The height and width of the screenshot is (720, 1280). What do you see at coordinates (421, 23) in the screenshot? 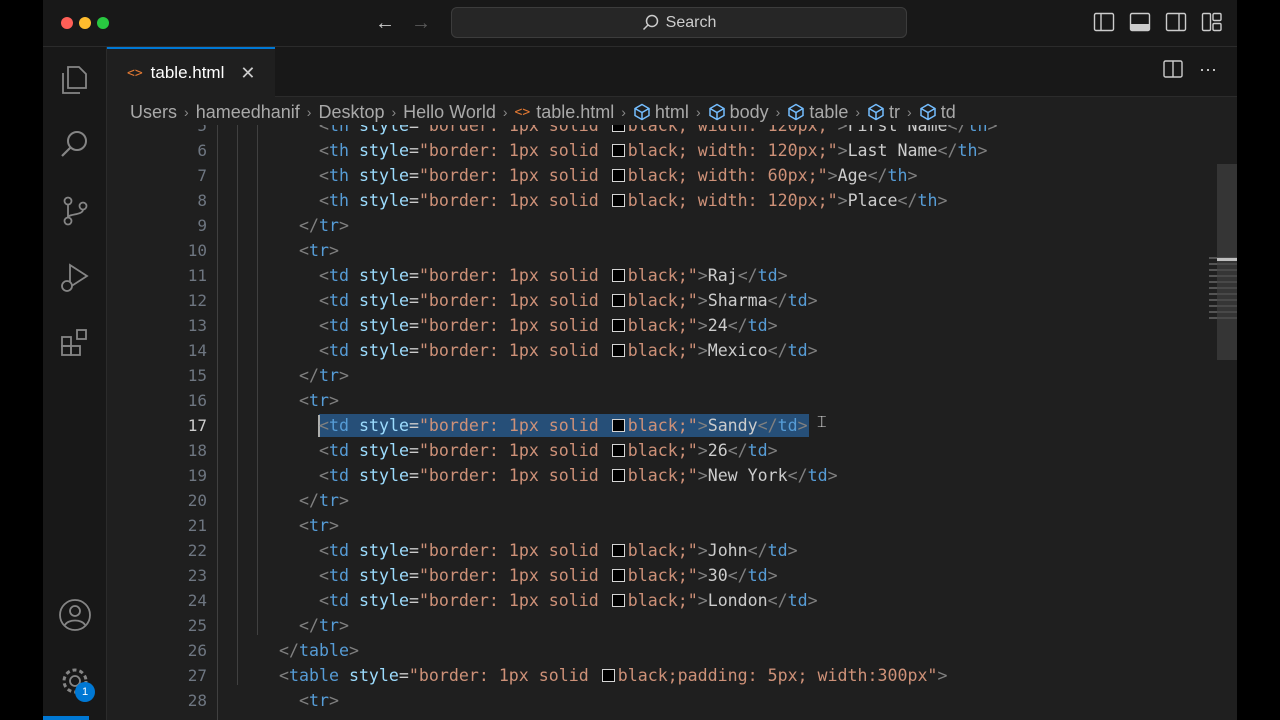
I see `arrow-right-icon: →` at bounding box center [421, 23].